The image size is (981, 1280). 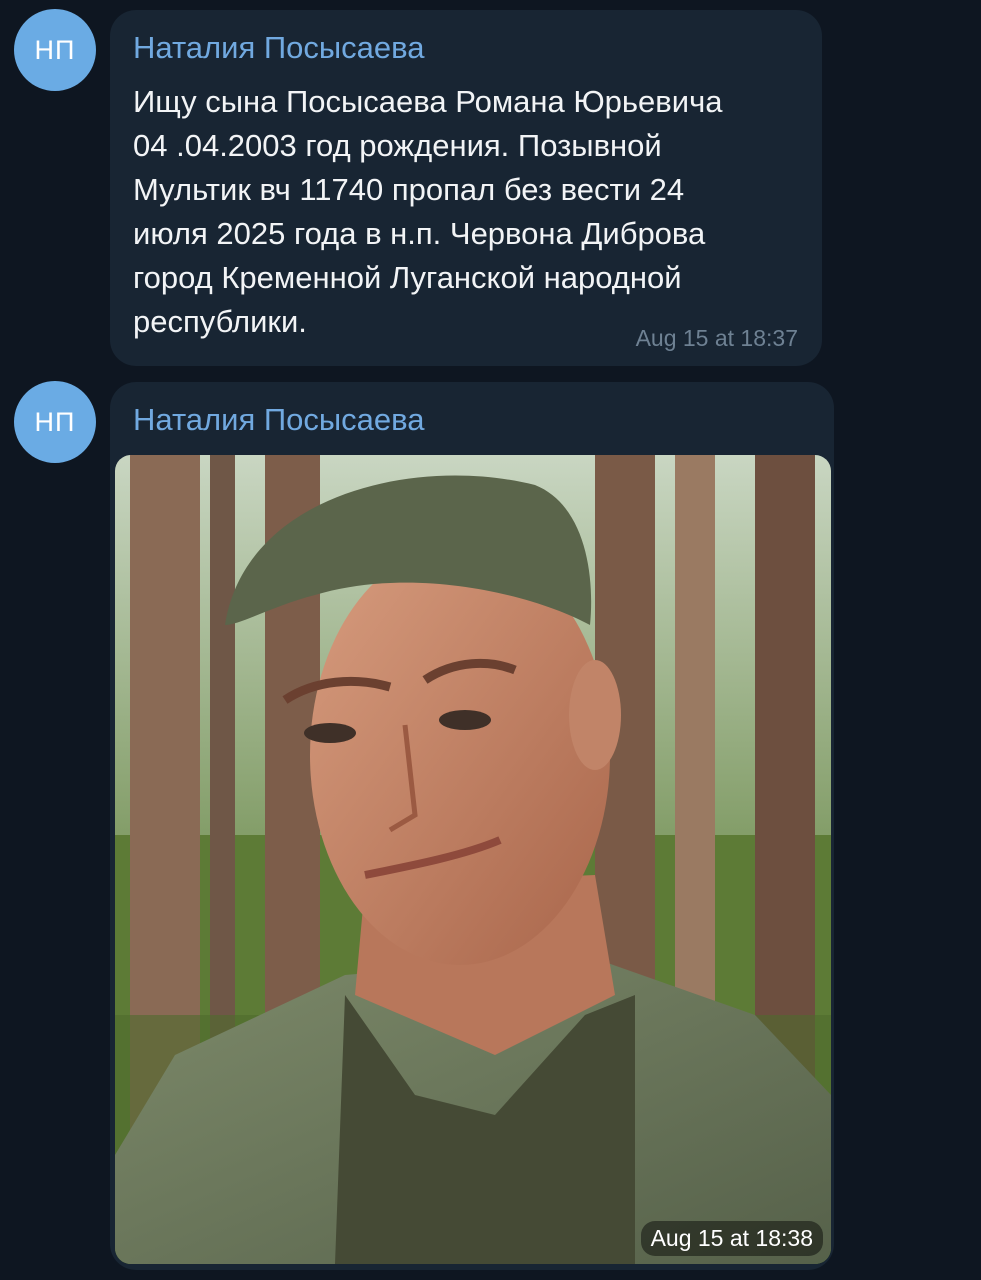 I want to click on photo-timestamp: Aug 15 at 18:38, so click(x=731, y=1238).